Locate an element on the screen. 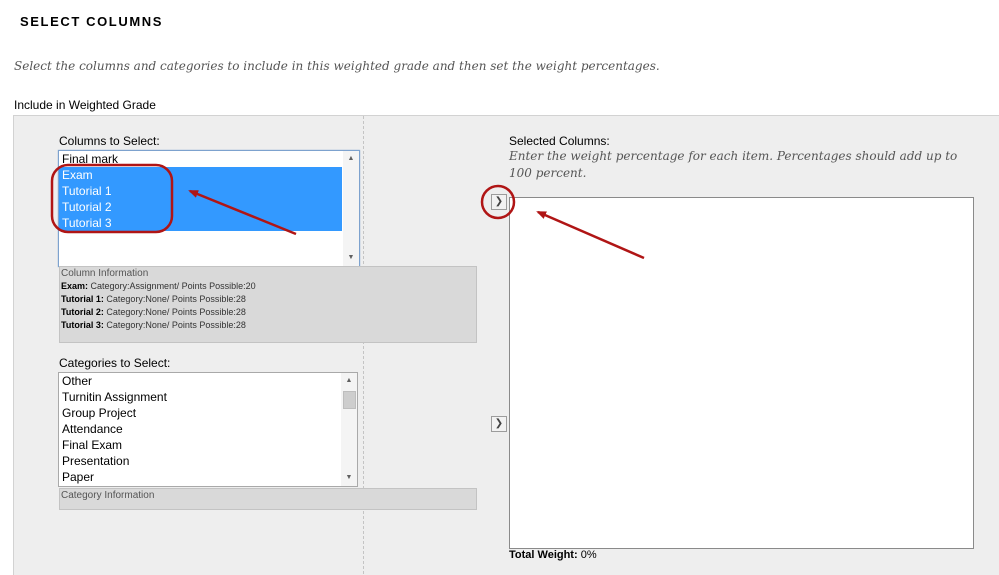 The height and width of the screenshot is (575, 999). category-option-final-exam: Final Exam is located at coordinates (199, 445).